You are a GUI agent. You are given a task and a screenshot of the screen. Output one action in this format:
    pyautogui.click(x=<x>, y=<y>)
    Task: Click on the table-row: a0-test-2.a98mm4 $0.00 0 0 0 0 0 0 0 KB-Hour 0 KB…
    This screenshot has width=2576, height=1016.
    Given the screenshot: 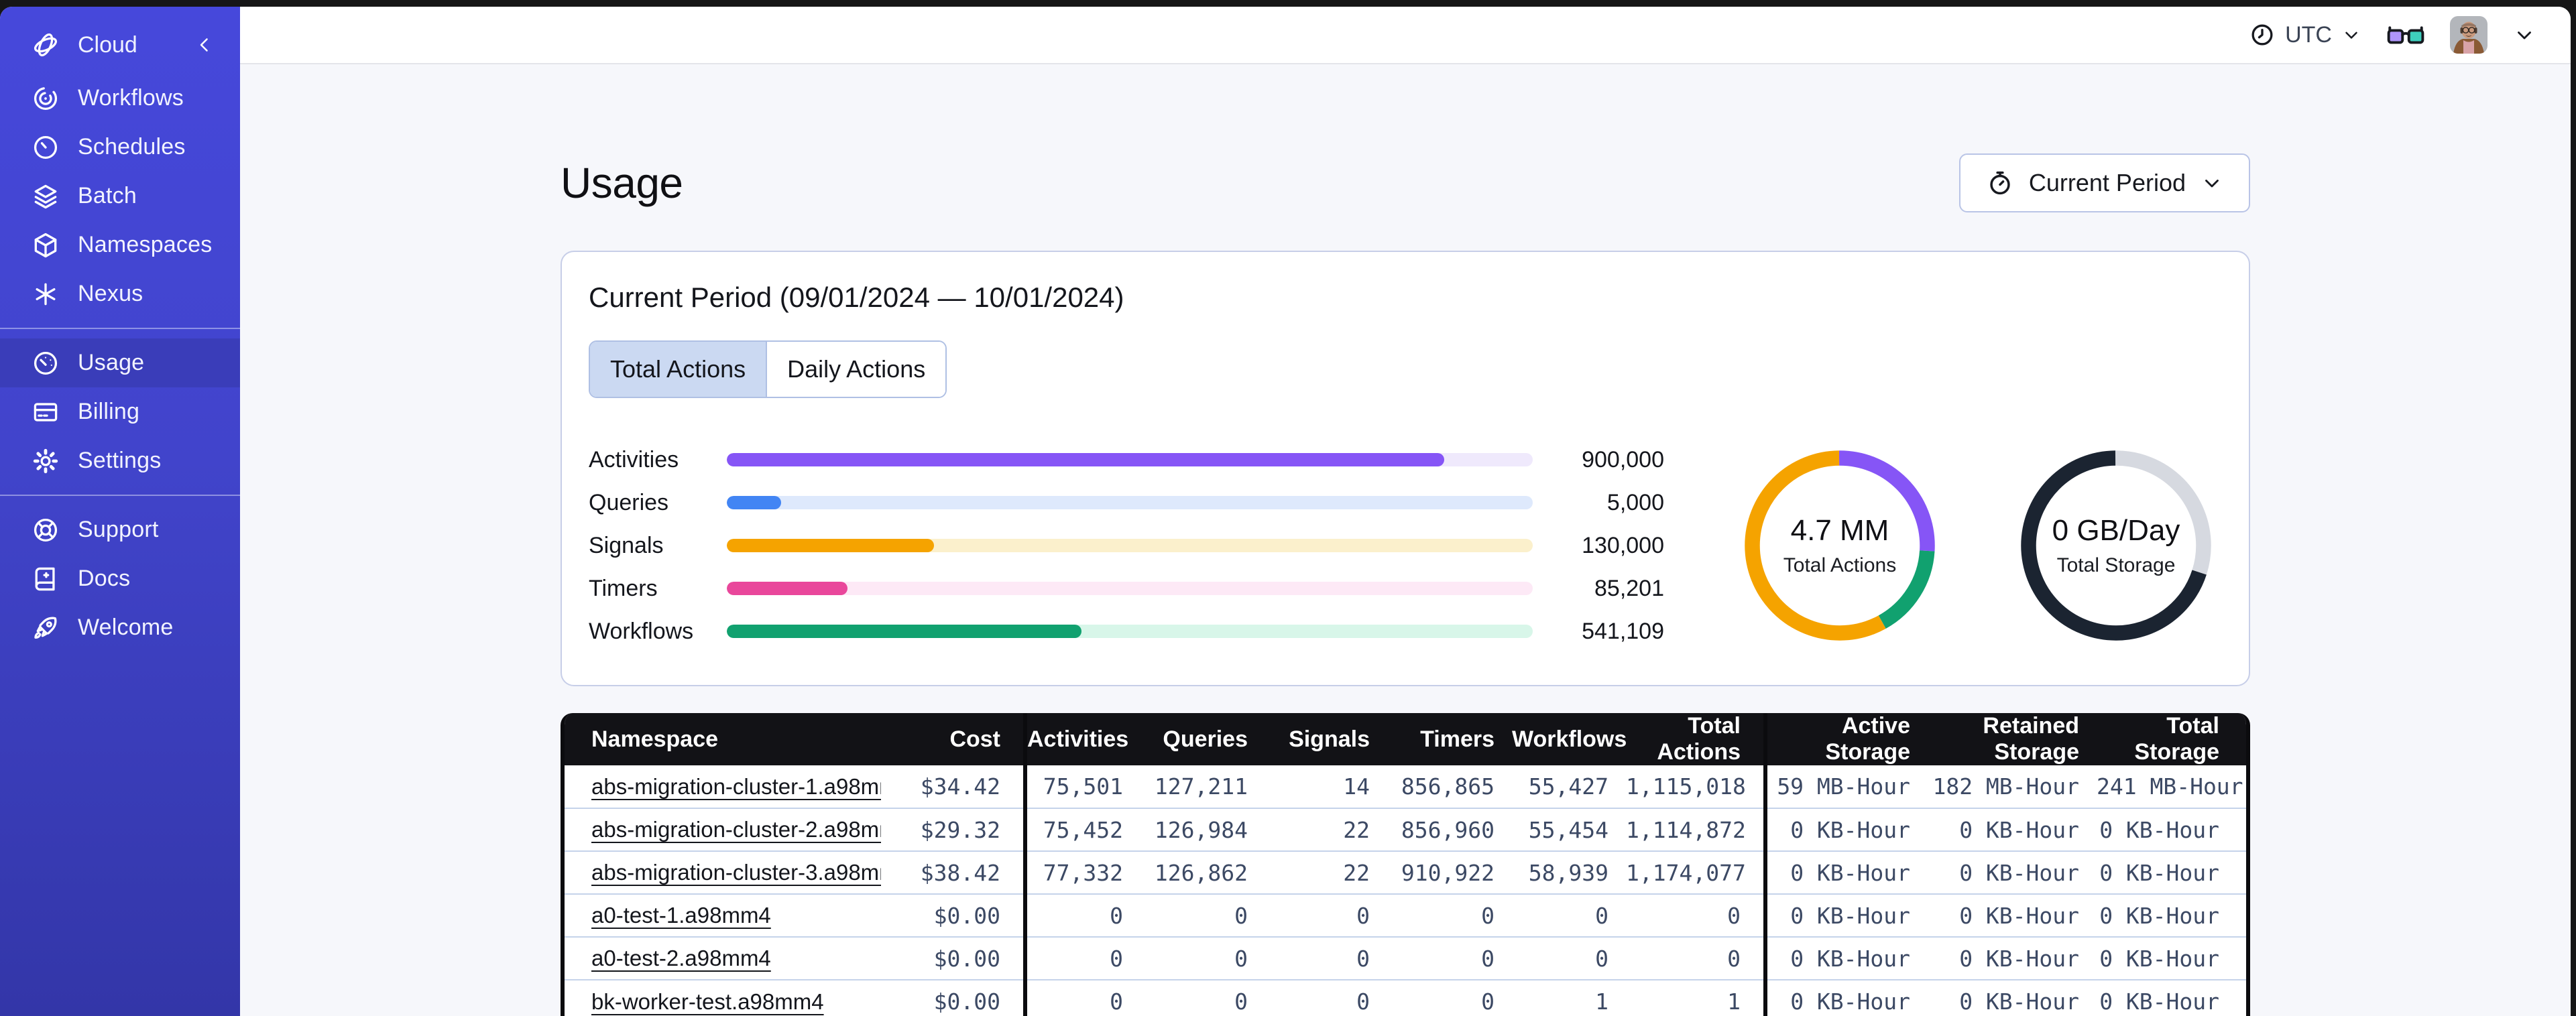 What is the action you would take?
    pyautogui.click(x=1405, y=958)
    